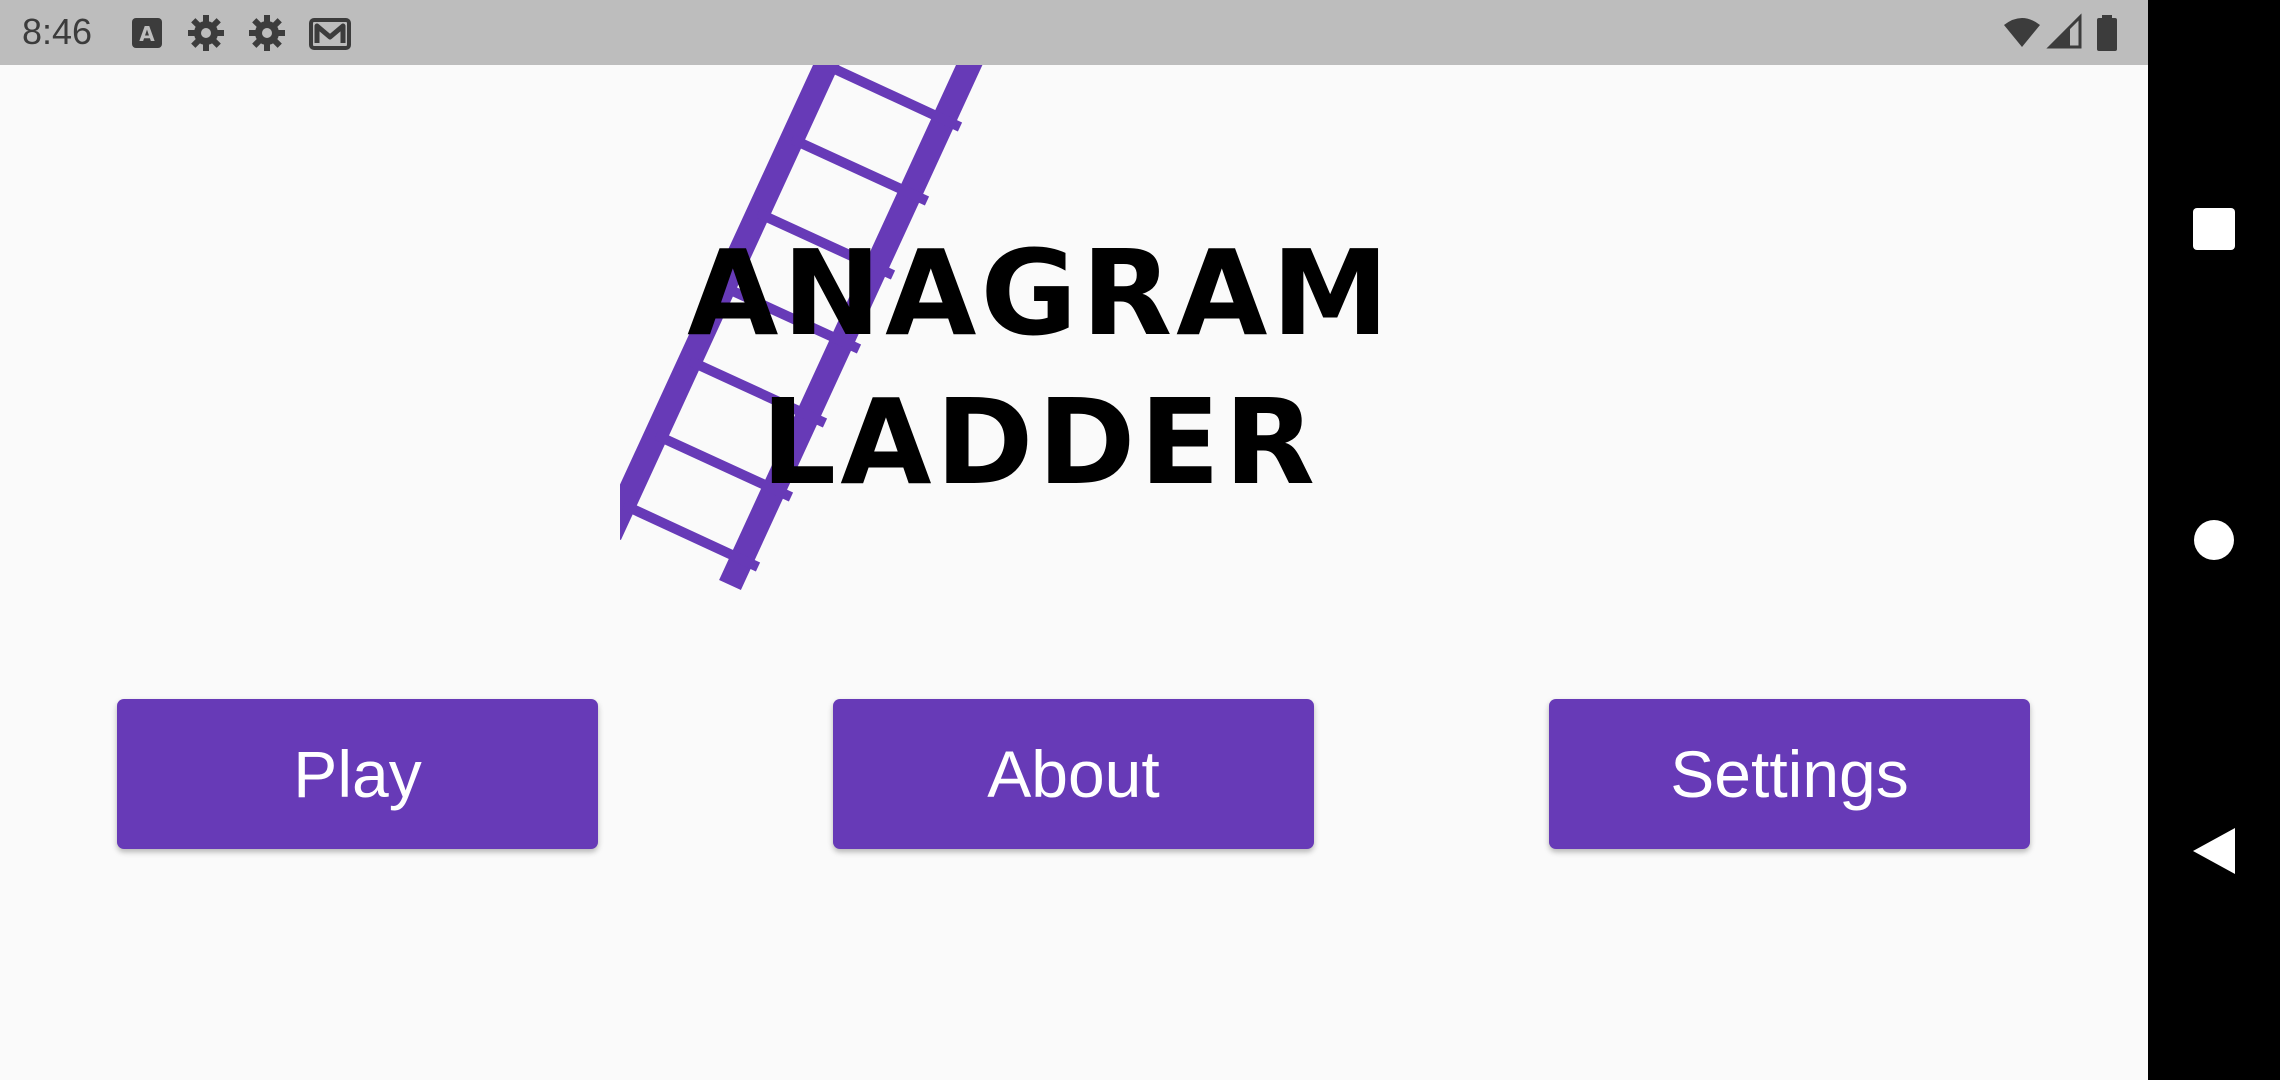 This screenshot has height=1080, width=2280. Describe the element at coordinates (1789, 774) in the screenshot. I see `settings-button: Settings` at that location.